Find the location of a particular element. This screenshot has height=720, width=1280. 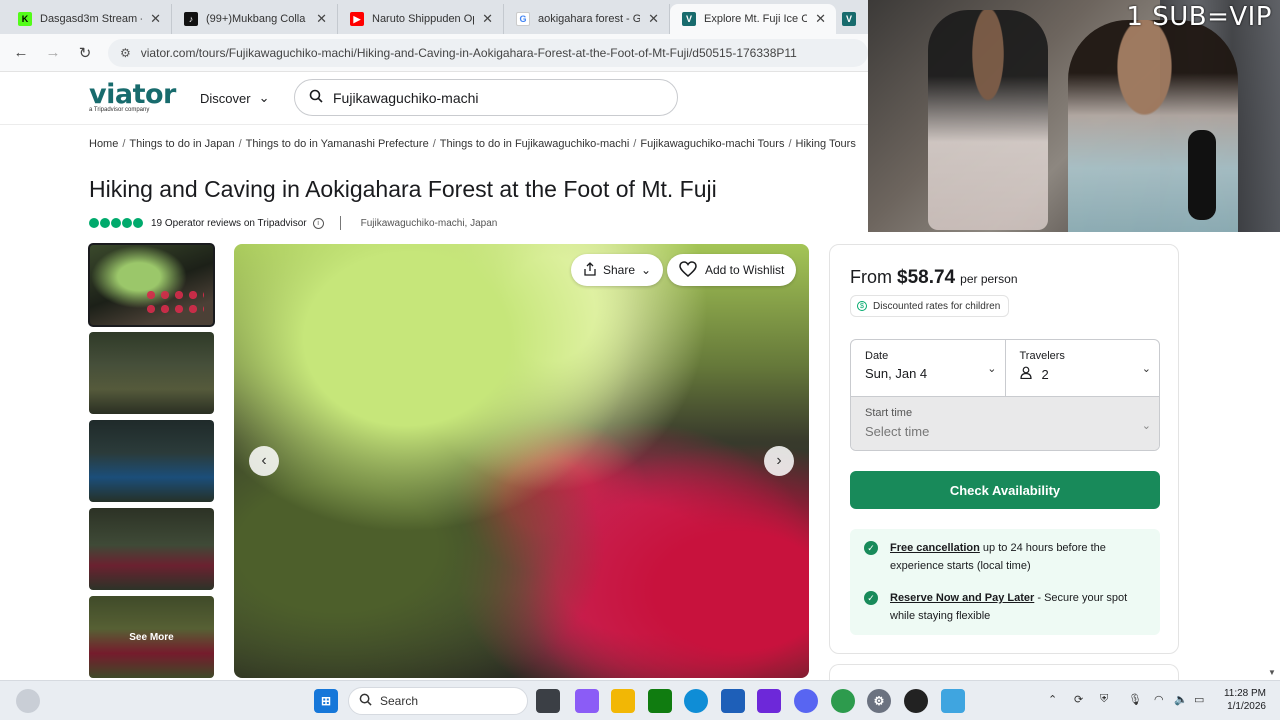

date-value: Sun, Jan 4 is located at coordinates (896, 373).